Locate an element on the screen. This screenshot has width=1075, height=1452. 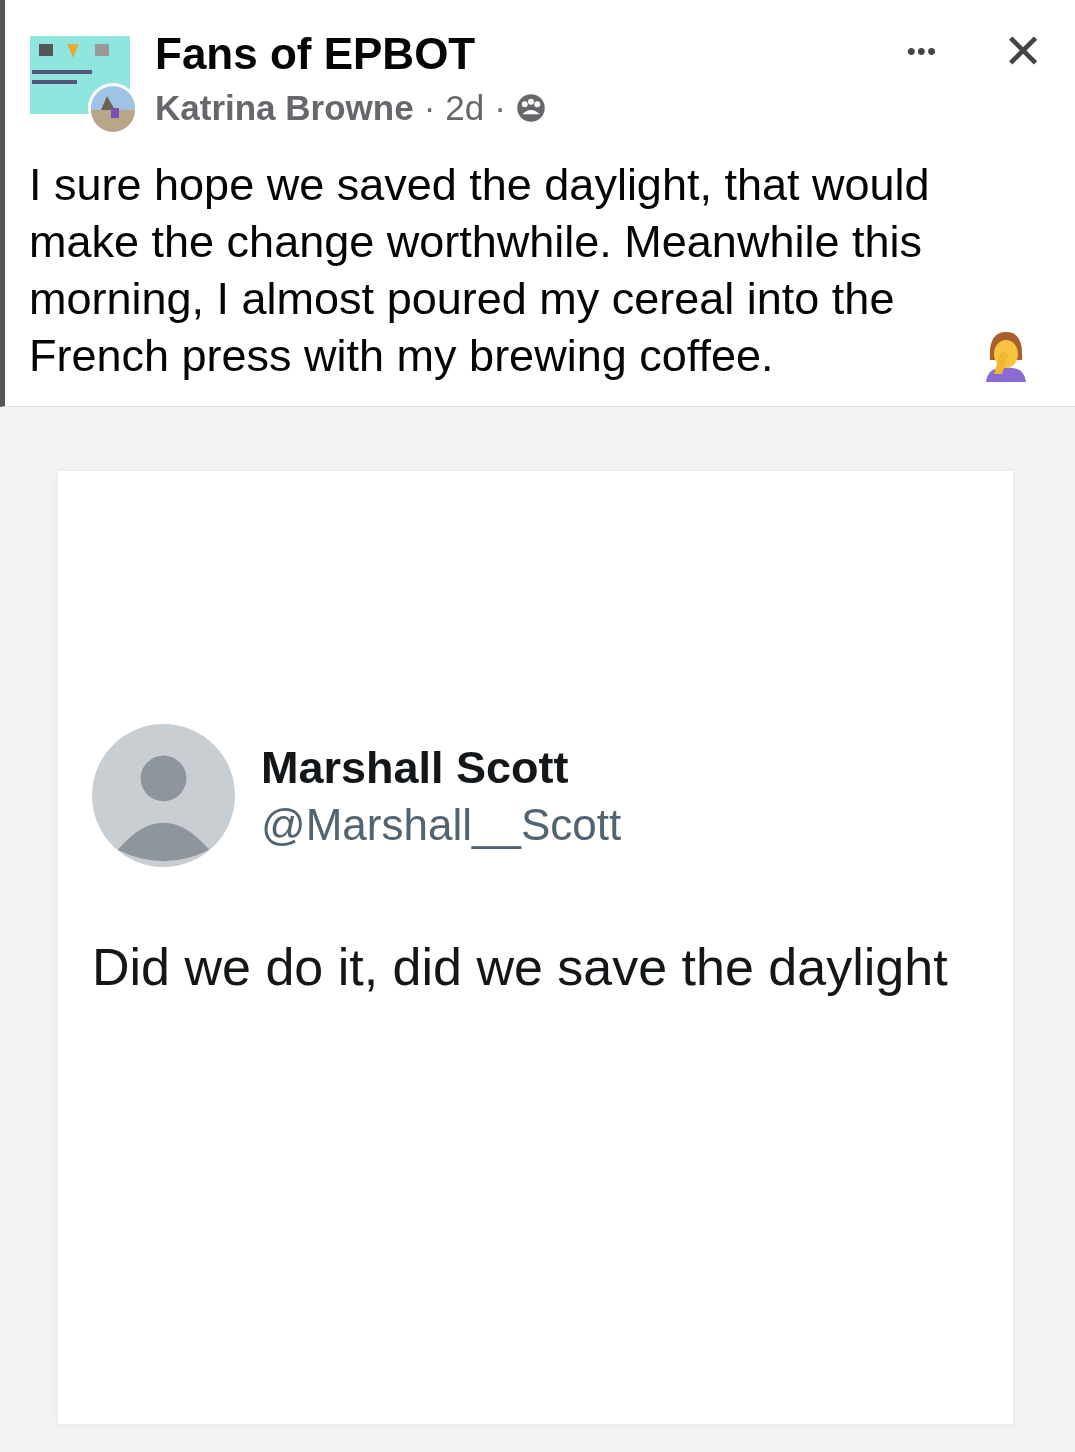
post-time: 2d is located at coordinates (465, 108).